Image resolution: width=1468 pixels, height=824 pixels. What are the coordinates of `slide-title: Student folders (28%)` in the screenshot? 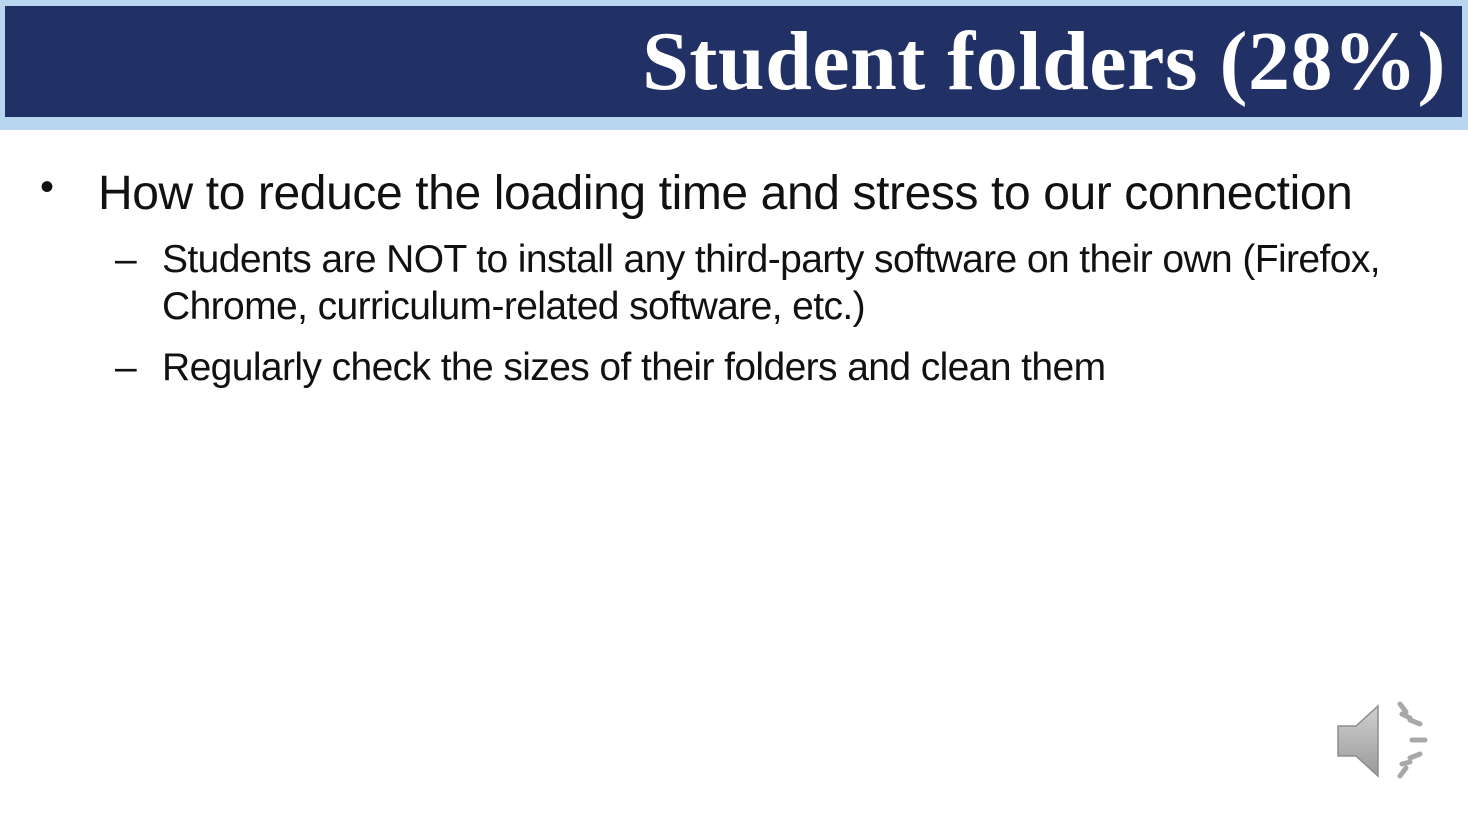 It's located at (1044, 61).